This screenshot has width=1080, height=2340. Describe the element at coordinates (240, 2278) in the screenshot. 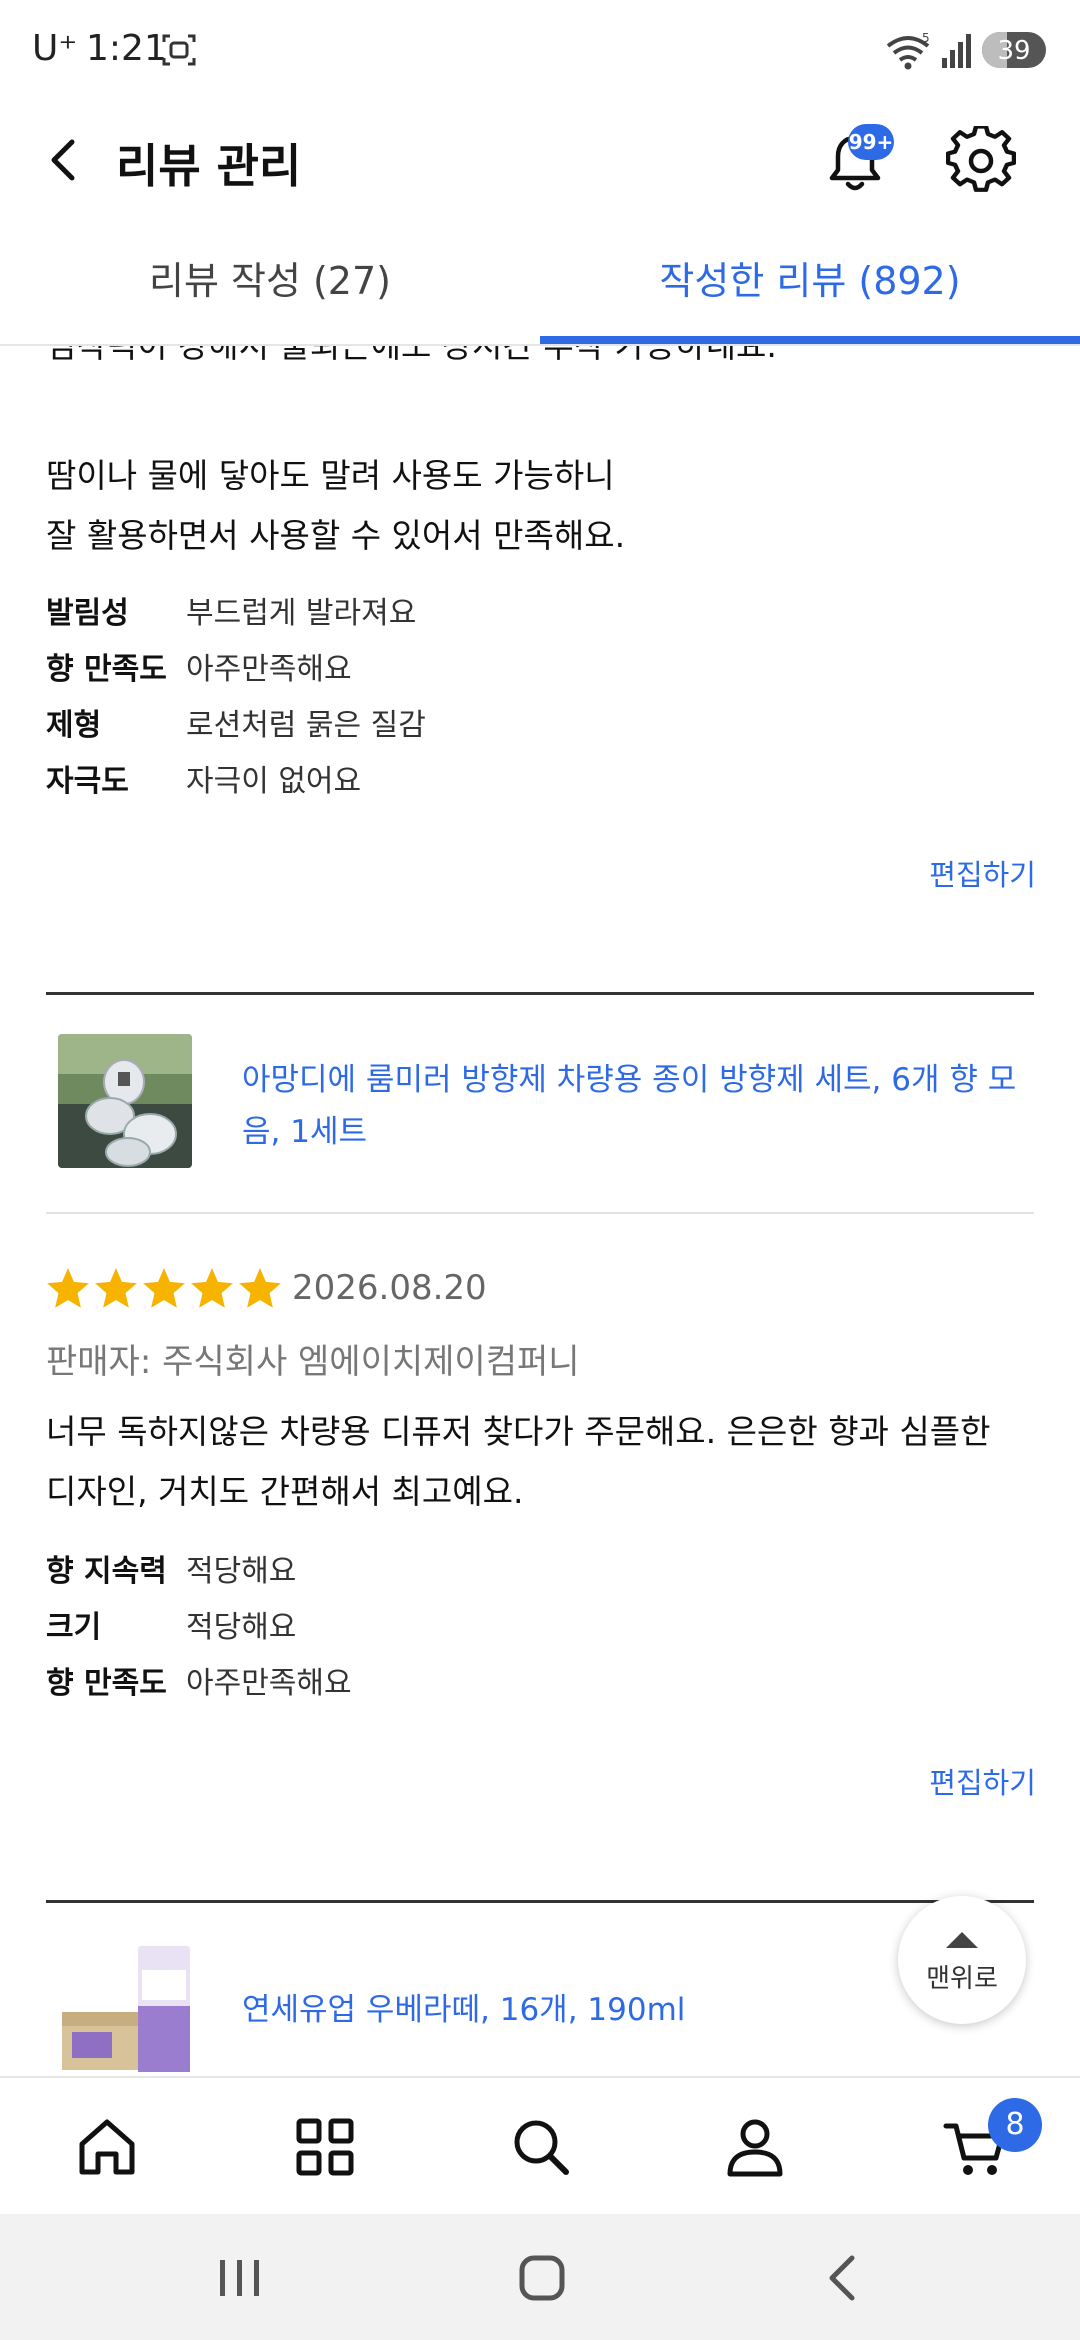

I see `recent-apps-icon` at that location.